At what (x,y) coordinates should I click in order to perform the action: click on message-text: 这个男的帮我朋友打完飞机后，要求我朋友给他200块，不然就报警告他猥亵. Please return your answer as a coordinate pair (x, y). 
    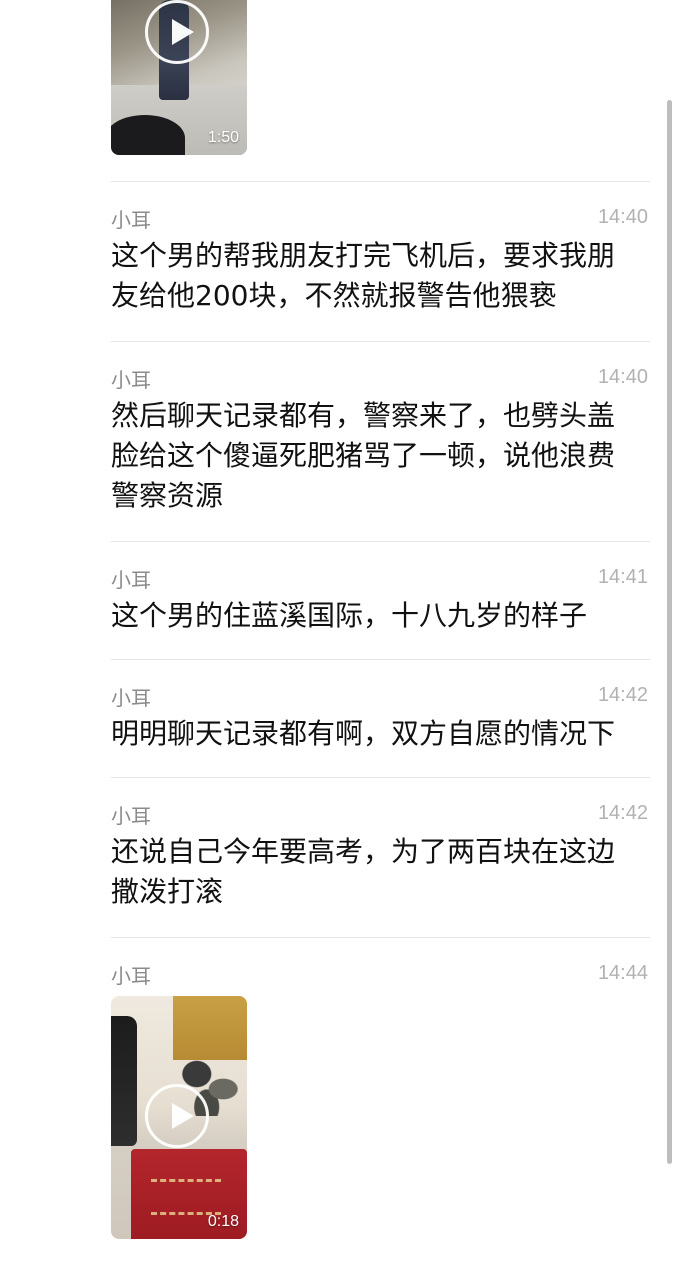
    Looking at the image, I should click on (363, 275).